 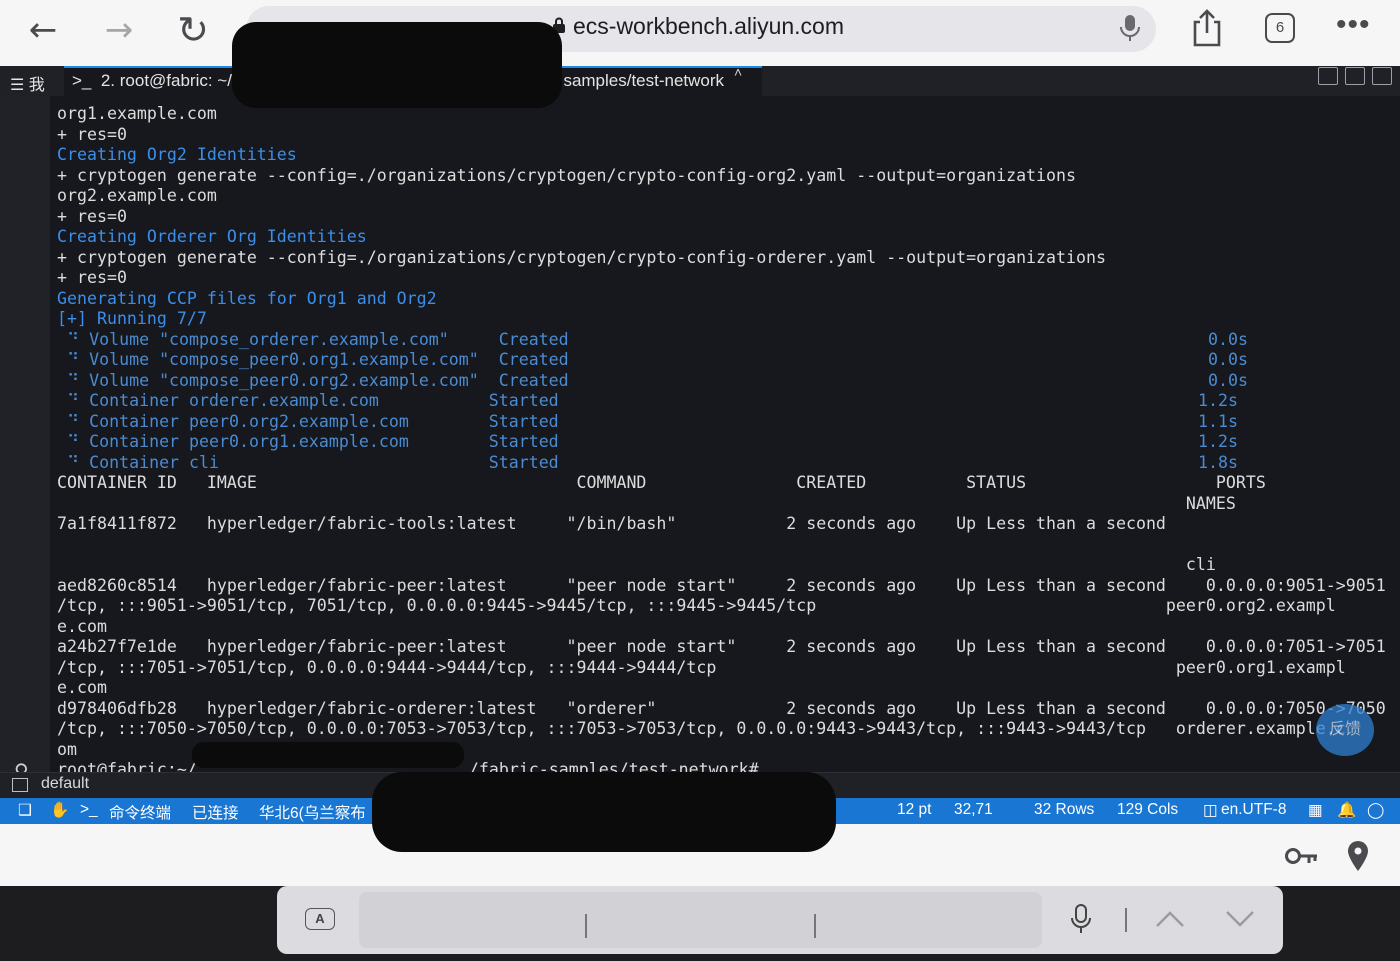 I want to click on reload-icon: ↻, so click(x=193, y=30).